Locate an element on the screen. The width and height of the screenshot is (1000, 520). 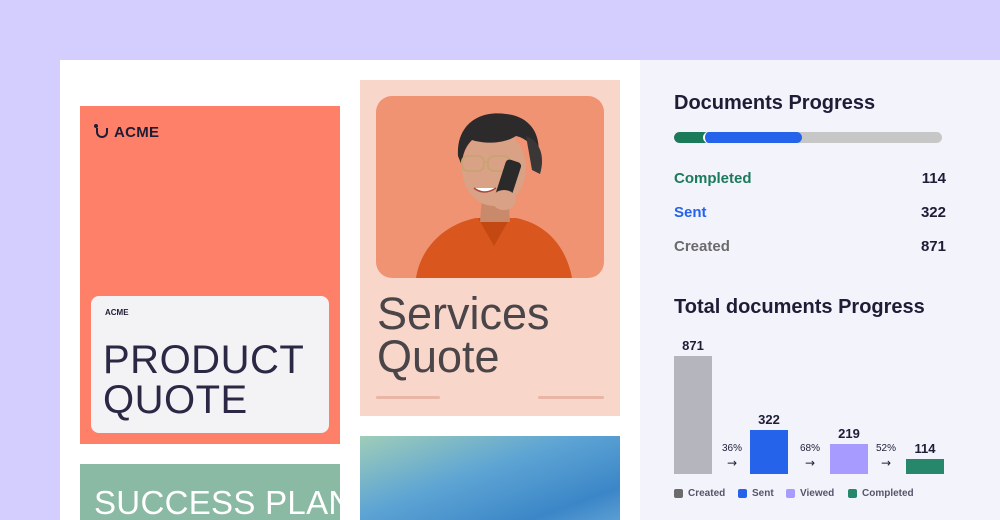
progress-value-completed: 114 is located at coordinates (933, 178).